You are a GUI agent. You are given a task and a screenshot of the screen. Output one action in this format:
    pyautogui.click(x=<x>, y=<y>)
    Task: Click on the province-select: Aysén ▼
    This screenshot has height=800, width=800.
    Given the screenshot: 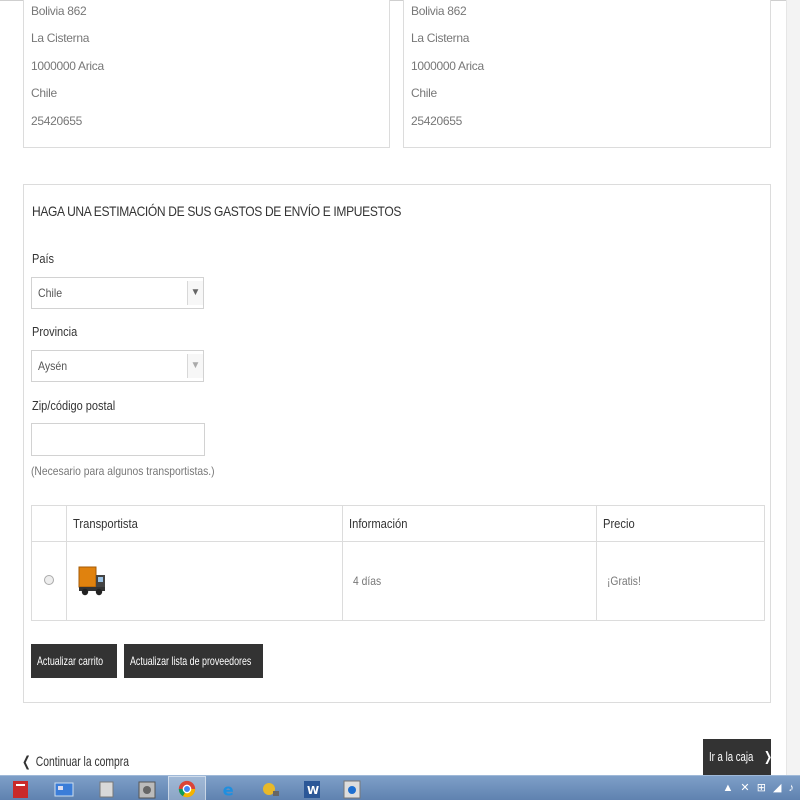 What is the action you would take?
    pyautogui.click(x=117, y=366)
    